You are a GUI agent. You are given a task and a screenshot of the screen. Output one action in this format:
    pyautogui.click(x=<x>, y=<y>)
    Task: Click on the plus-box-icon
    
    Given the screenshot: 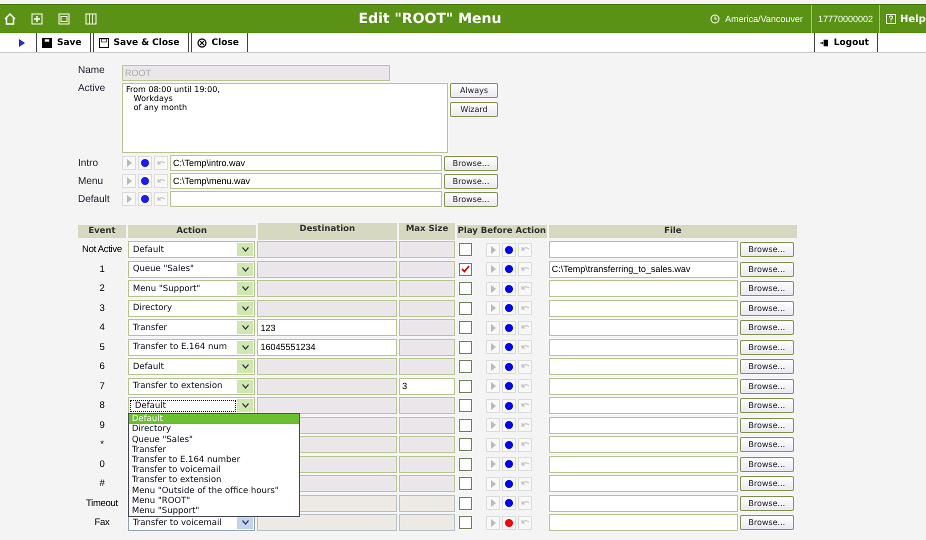 What is the action you would take?
    pyautogui.click(x=37, y=19)
    